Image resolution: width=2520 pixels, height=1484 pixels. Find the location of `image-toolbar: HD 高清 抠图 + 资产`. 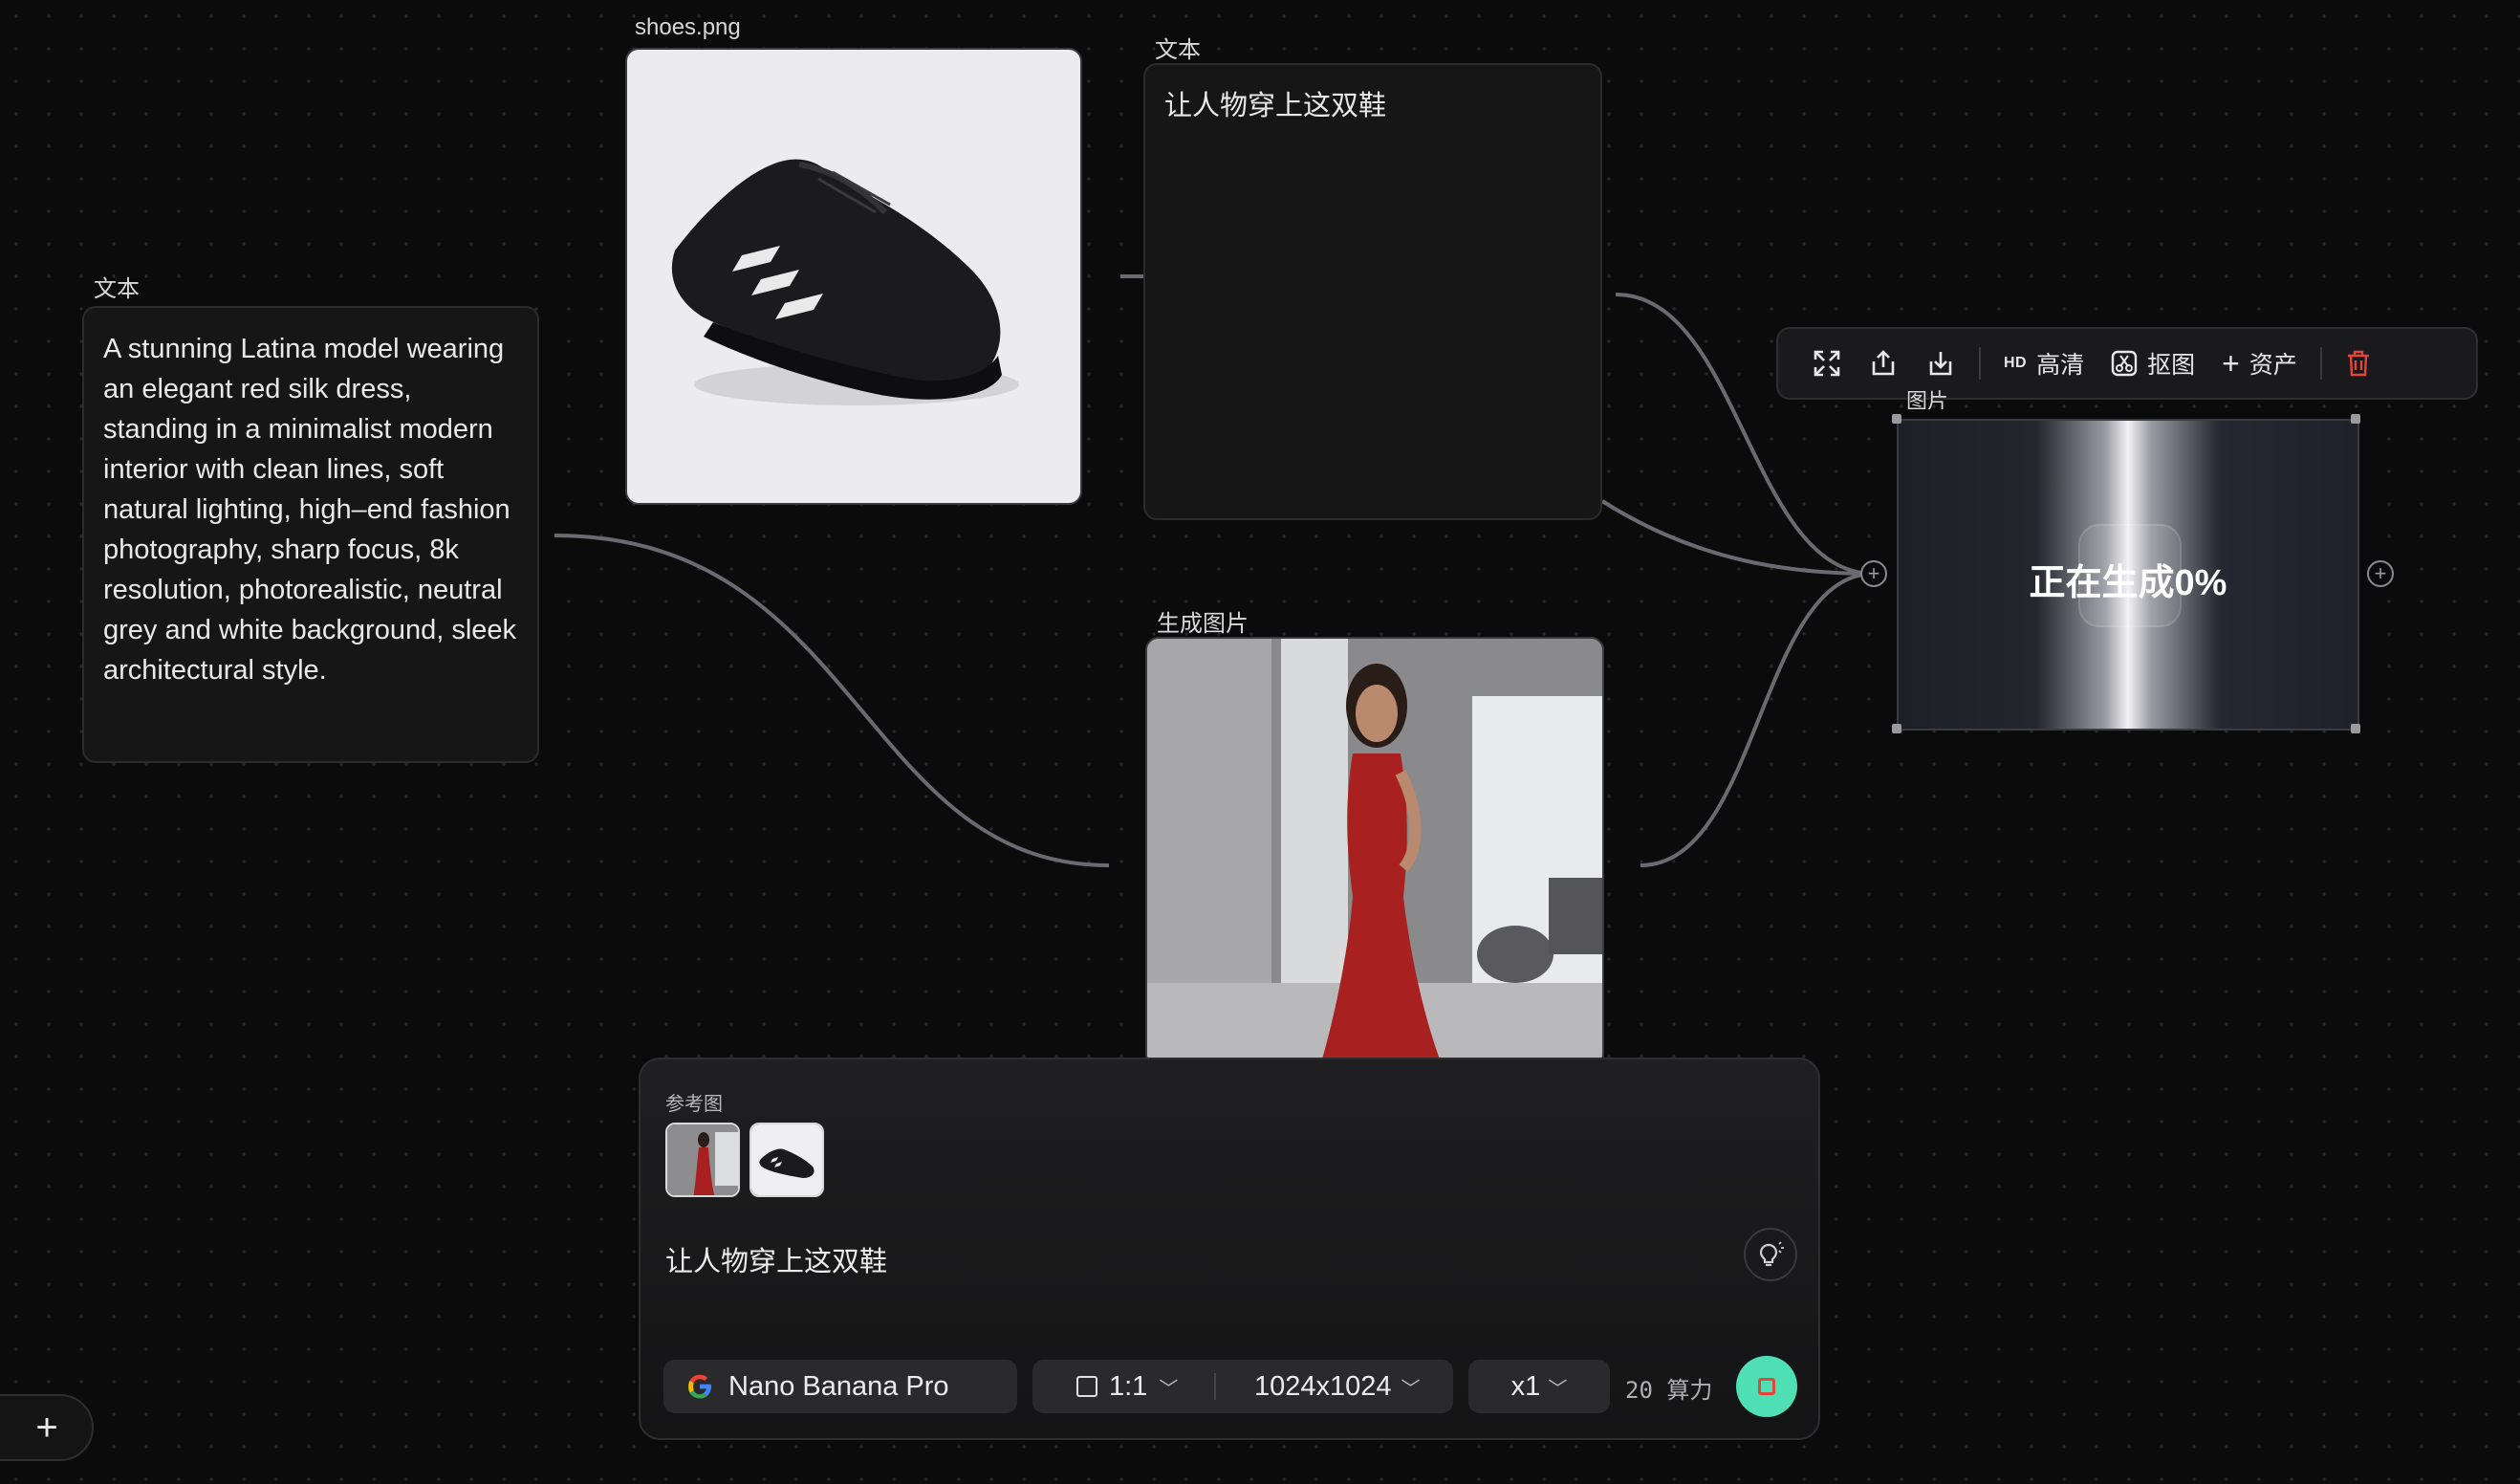

image-toolbar: HD 高清 抠图 + 资产 is located at coordinates (2127, 364).